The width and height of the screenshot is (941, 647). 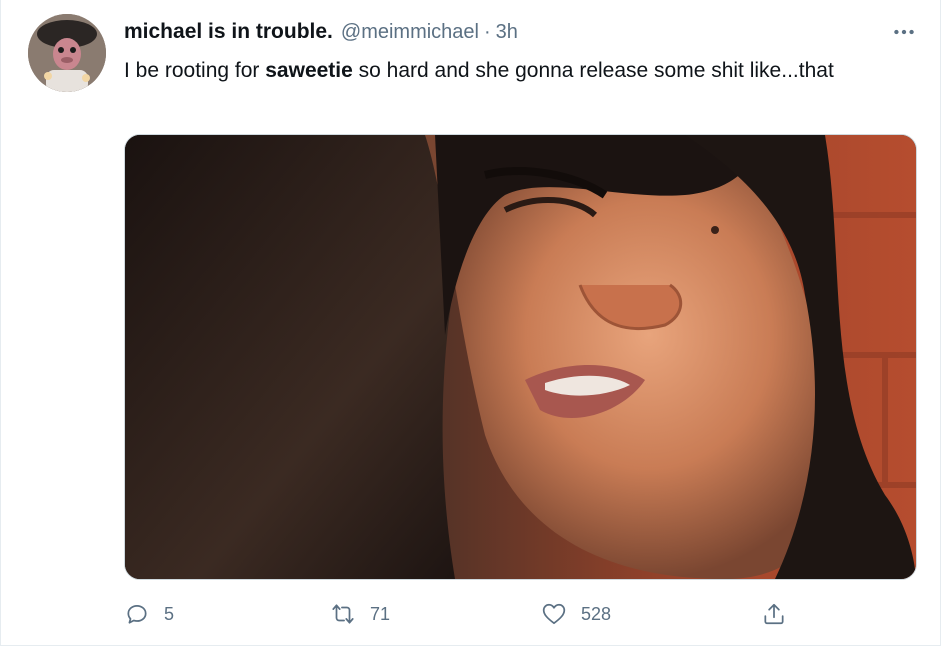 What do you see at coordinates (309, 70) in the screenshot?
I see `tweet-text-bold: saweetie` at bounding box center [309, 70].